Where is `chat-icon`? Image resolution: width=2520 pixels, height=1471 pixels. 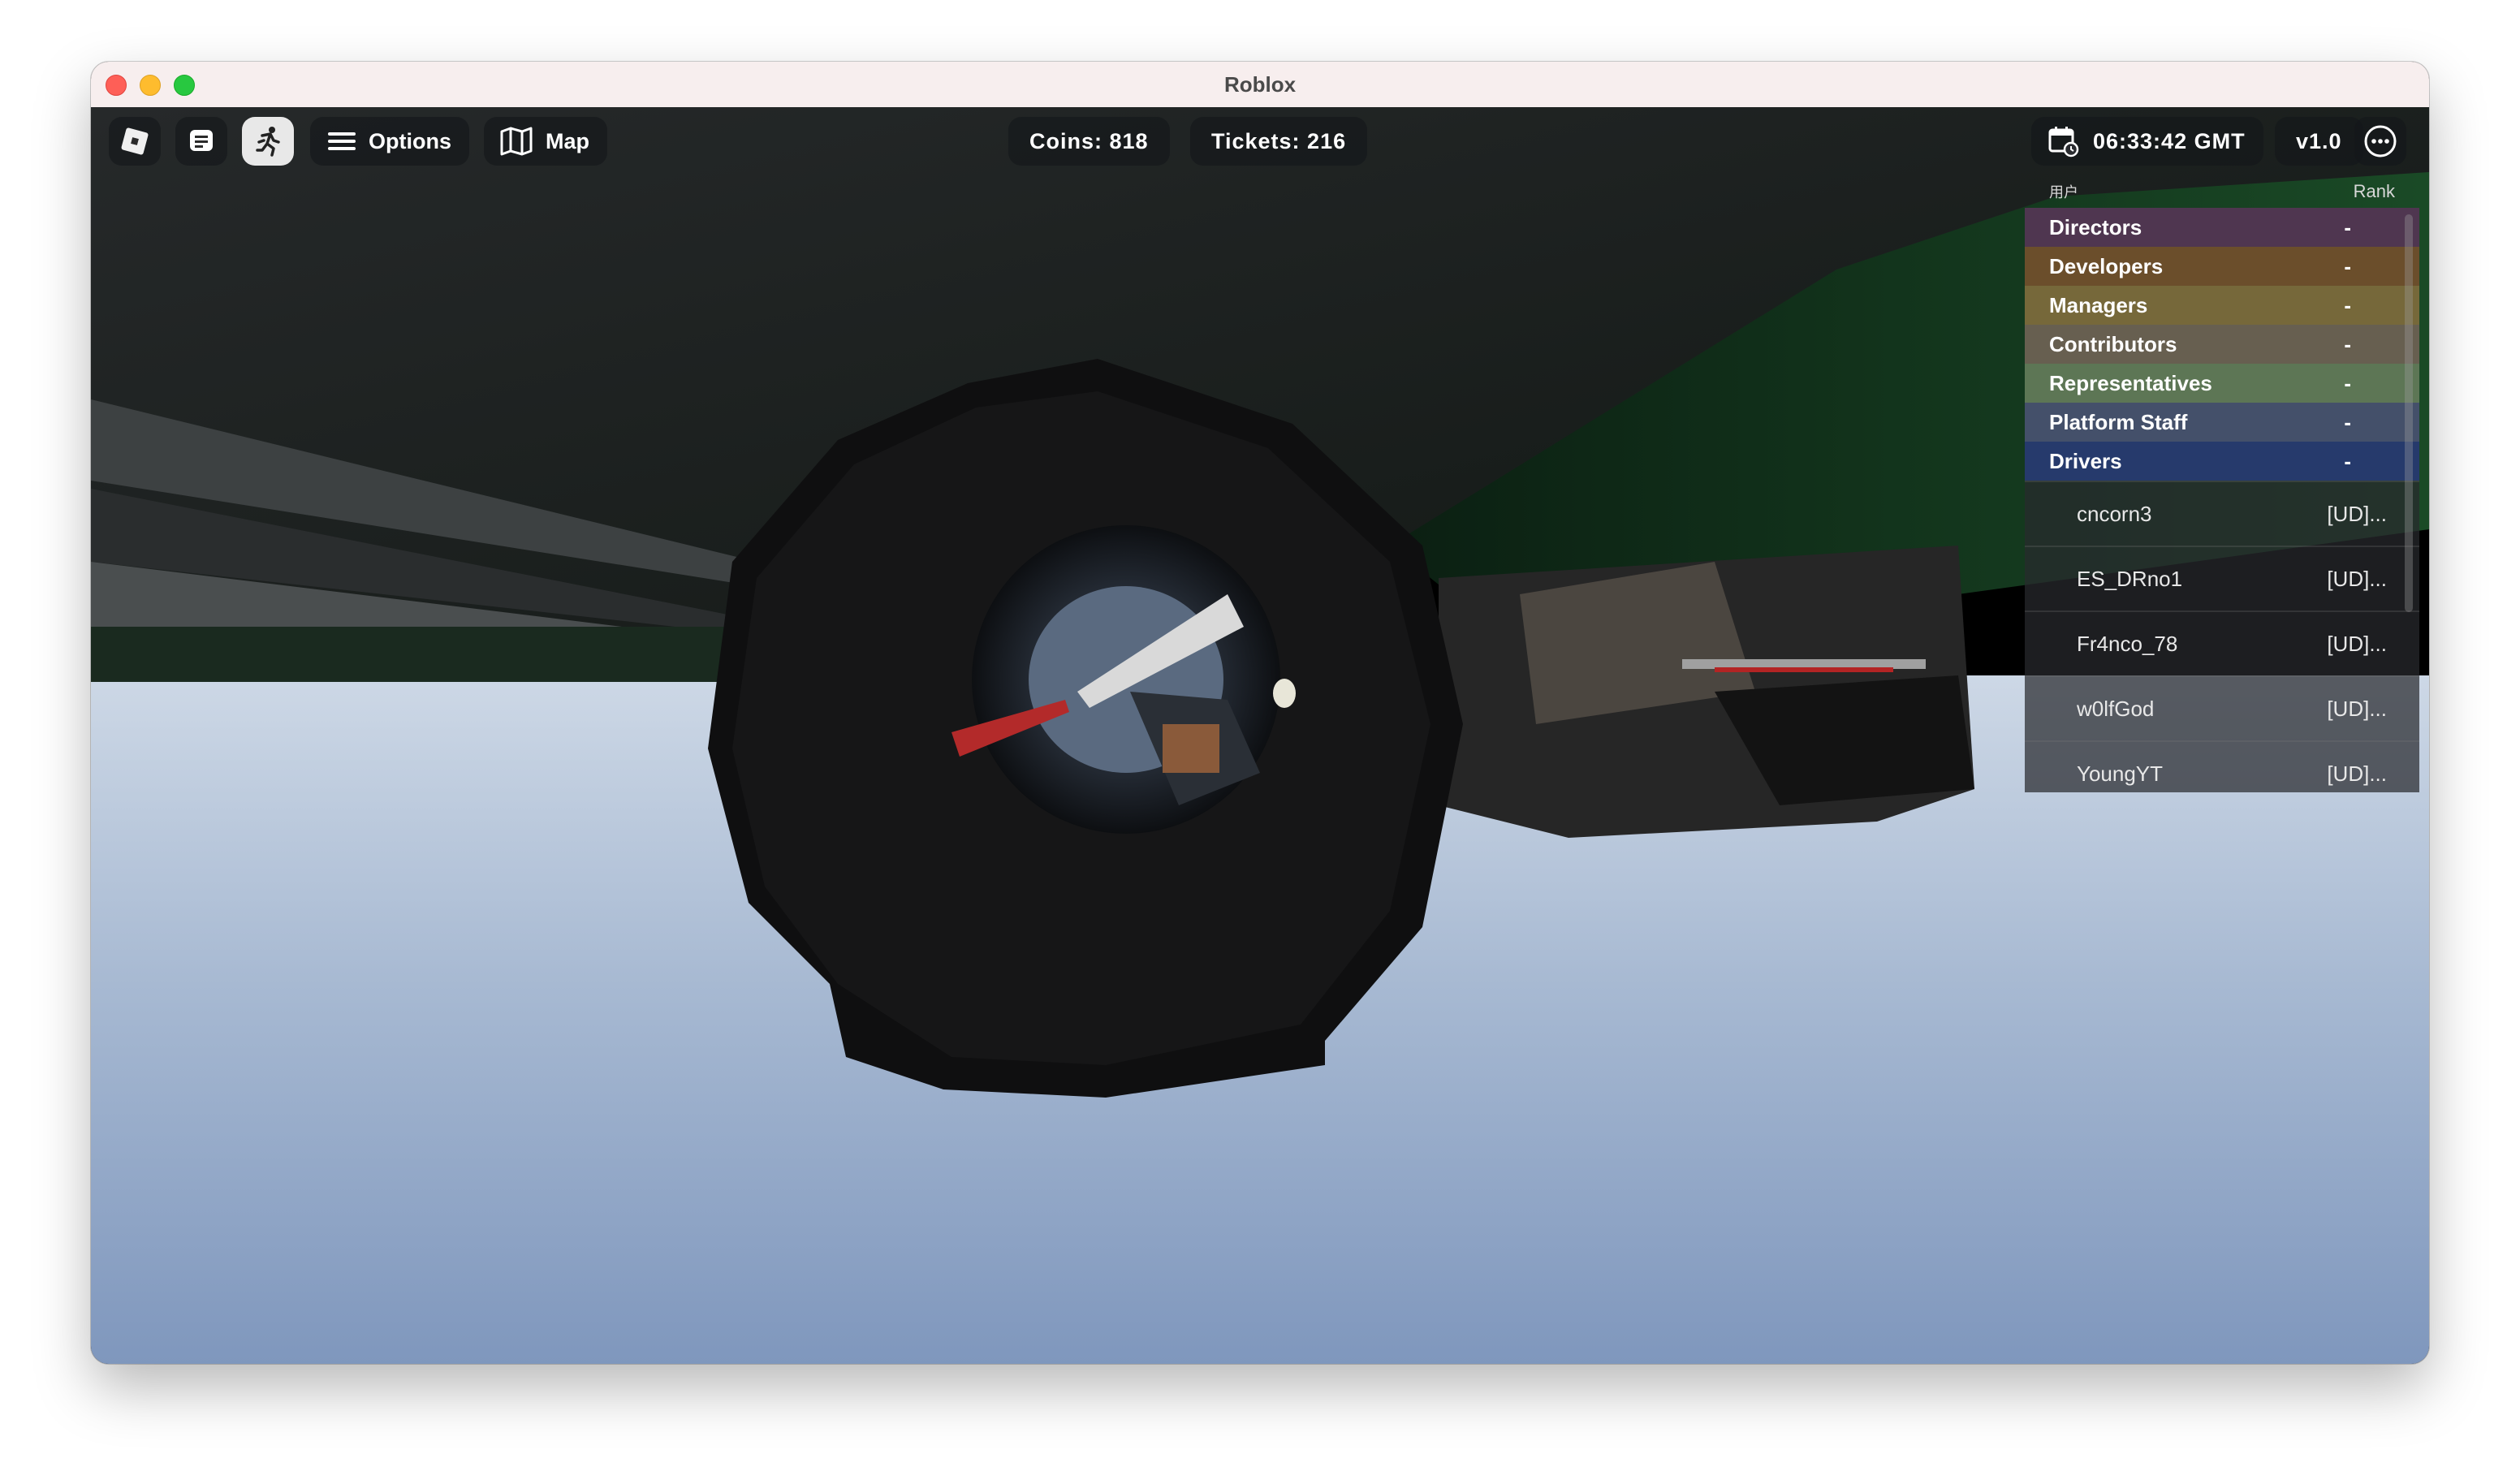
chat-icon is located at coordinates (201, 140).